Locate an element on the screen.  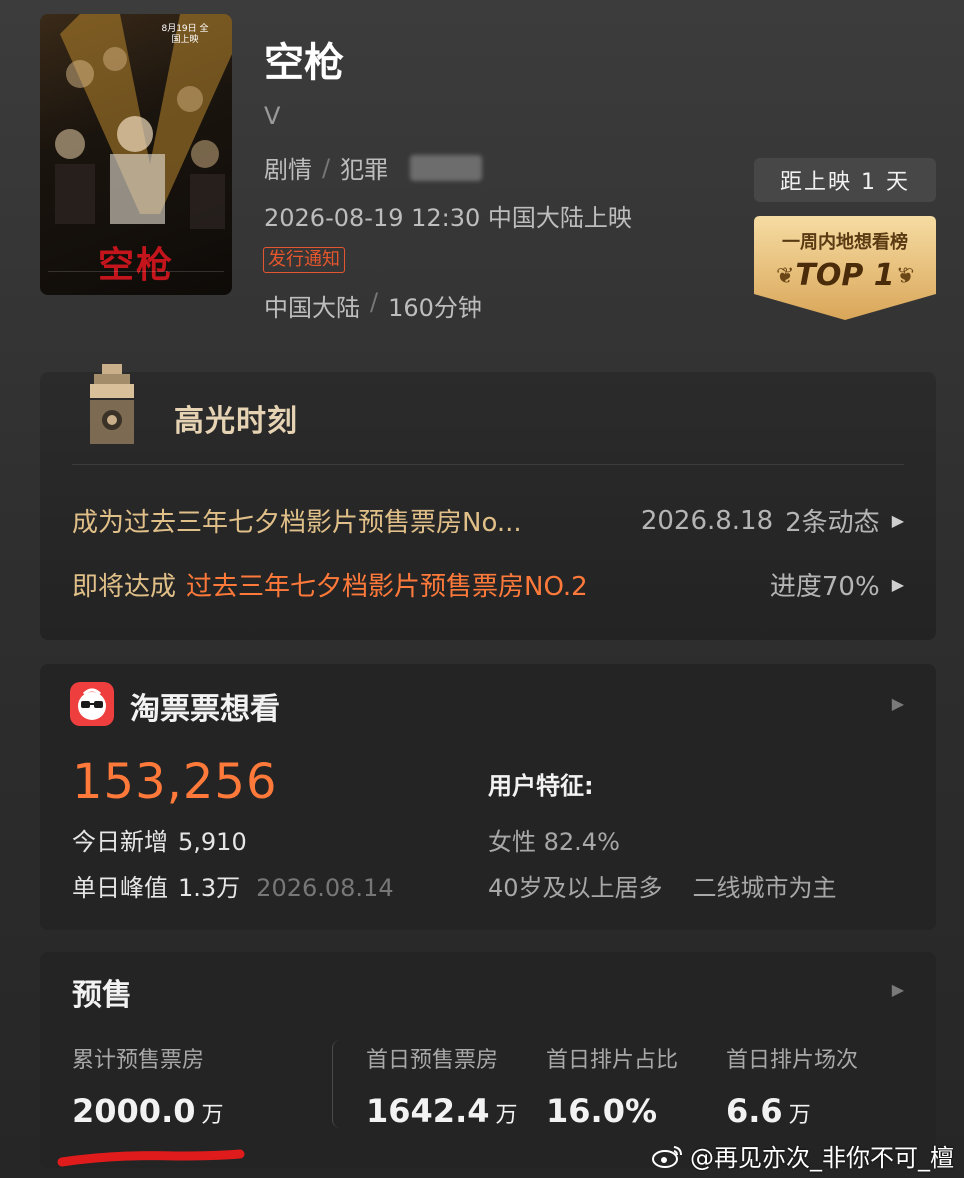
feature-city: 二线城市为主 is located at coordinates (764, 888).